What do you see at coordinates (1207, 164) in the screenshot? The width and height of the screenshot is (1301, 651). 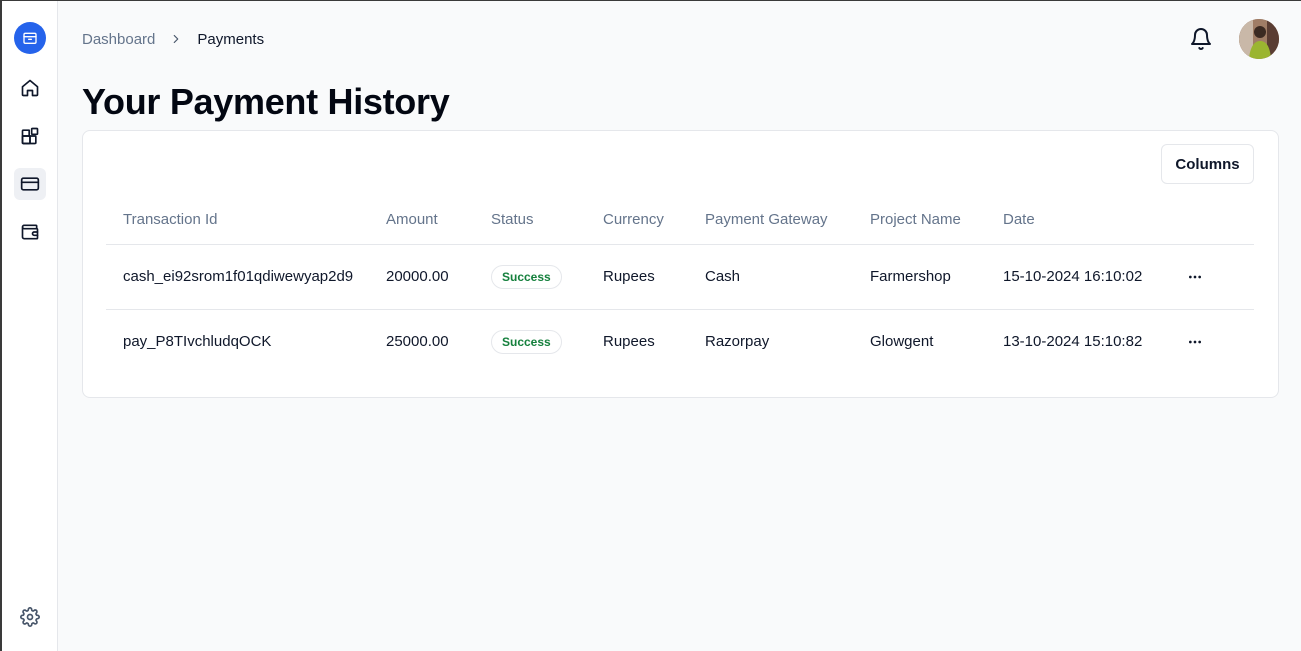 I see `columns-button: Columns` at bounding box center [1207, 164].